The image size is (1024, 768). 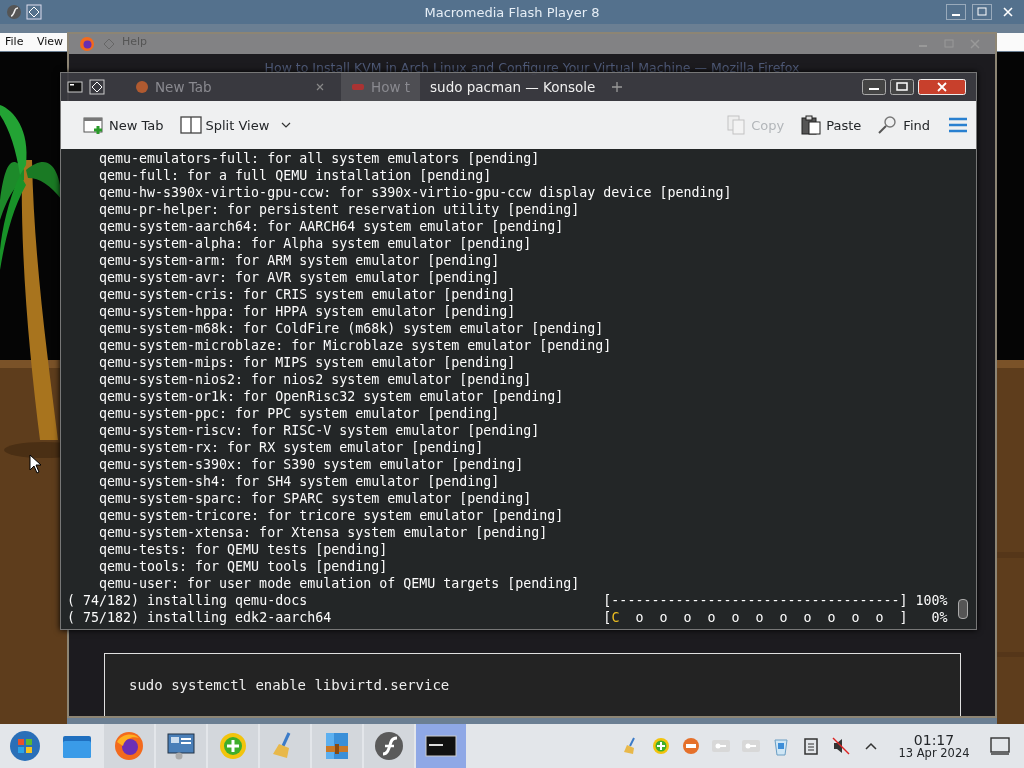 What do you see at coordinates (315, 498) in the screenshot?
I see `terminal-line: qemu-system-sparc: for SPARC system emulator [pending]` at bounding box center [315, 498].